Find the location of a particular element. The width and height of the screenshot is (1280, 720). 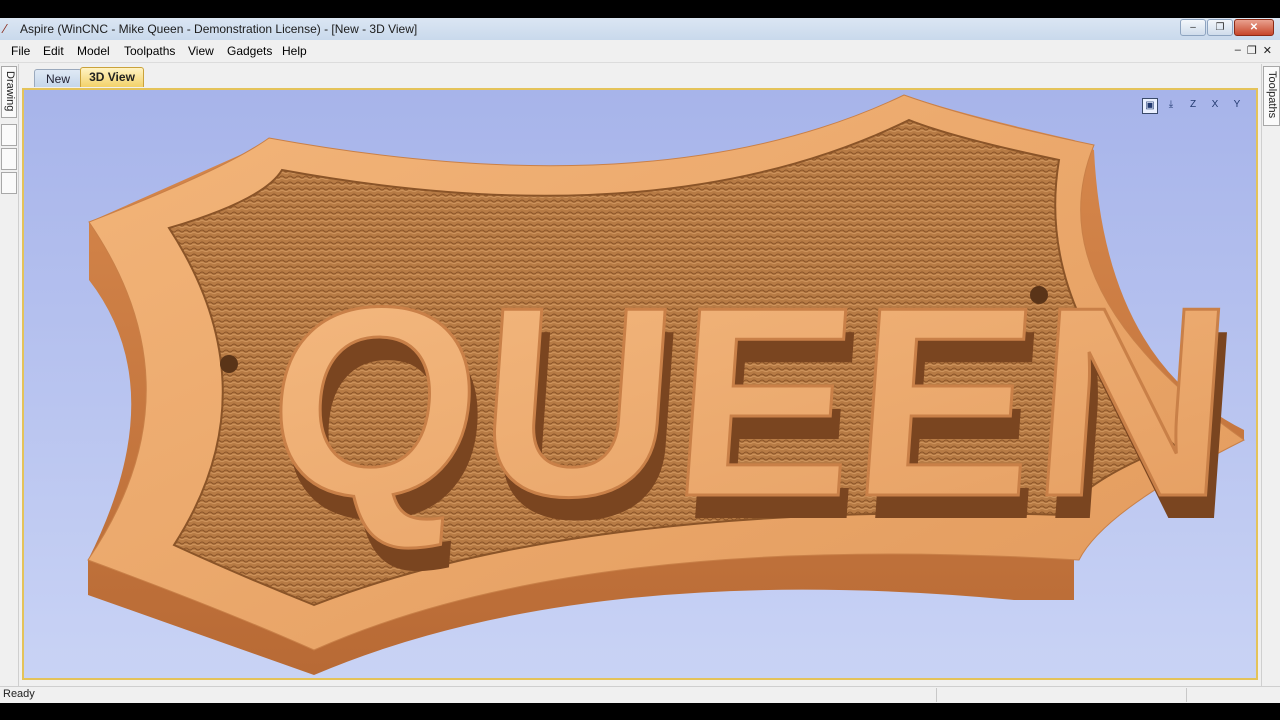

mdi-restore-button: ❐ is located at coordinates (1252, 50).